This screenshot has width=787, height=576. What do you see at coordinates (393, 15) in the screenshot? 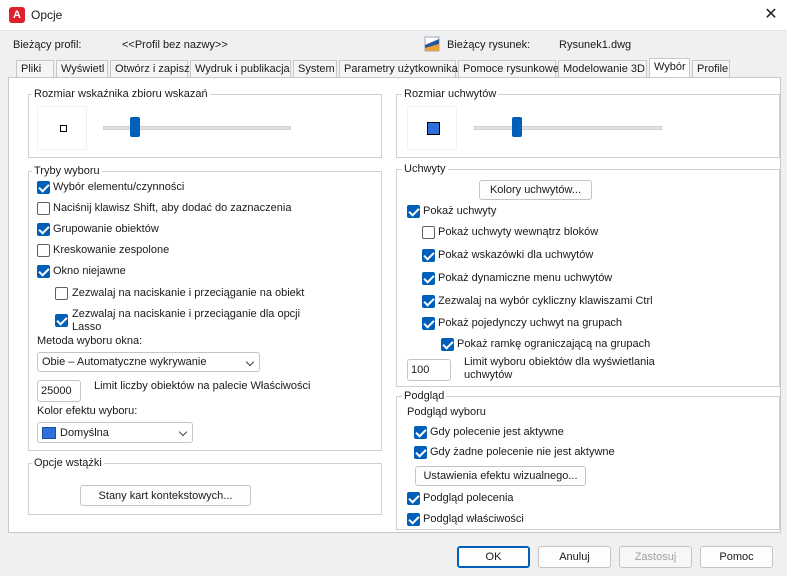
I see `title-bar` at bounding box center [393, 15].